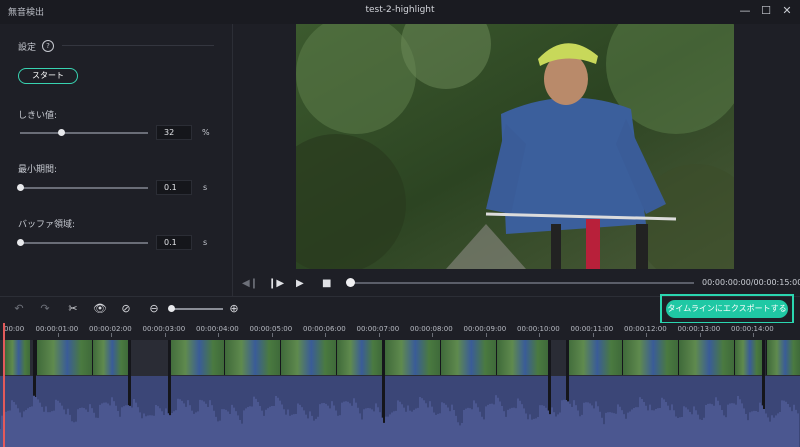  I want to click on play-icon: ▶, so click(300, 283).